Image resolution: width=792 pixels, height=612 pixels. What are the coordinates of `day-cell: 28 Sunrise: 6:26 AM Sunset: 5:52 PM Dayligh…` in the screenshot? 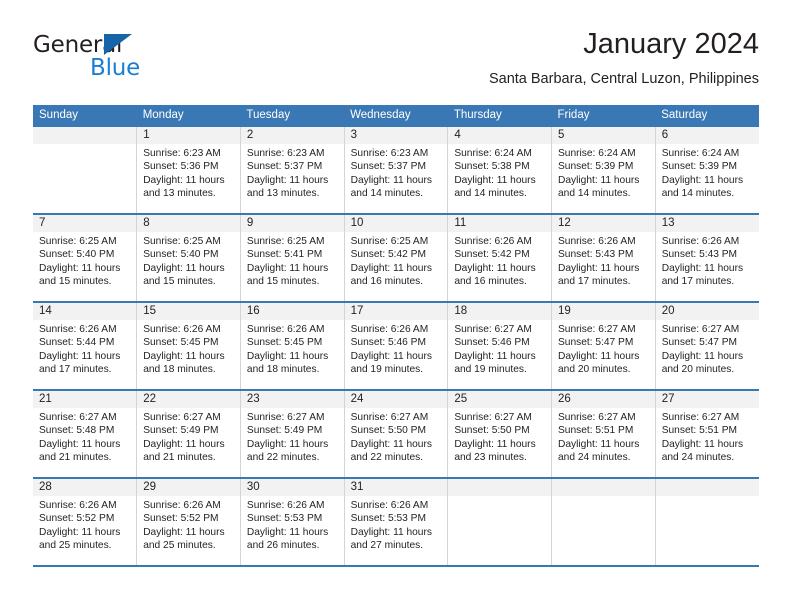 It's located at (85, 522).